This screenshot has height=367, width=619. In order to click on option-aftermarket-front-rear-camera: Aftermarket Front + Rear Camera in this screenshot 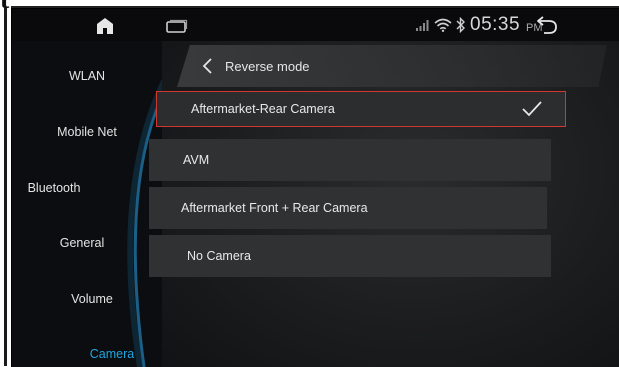, I will do `click(348, 208)`.